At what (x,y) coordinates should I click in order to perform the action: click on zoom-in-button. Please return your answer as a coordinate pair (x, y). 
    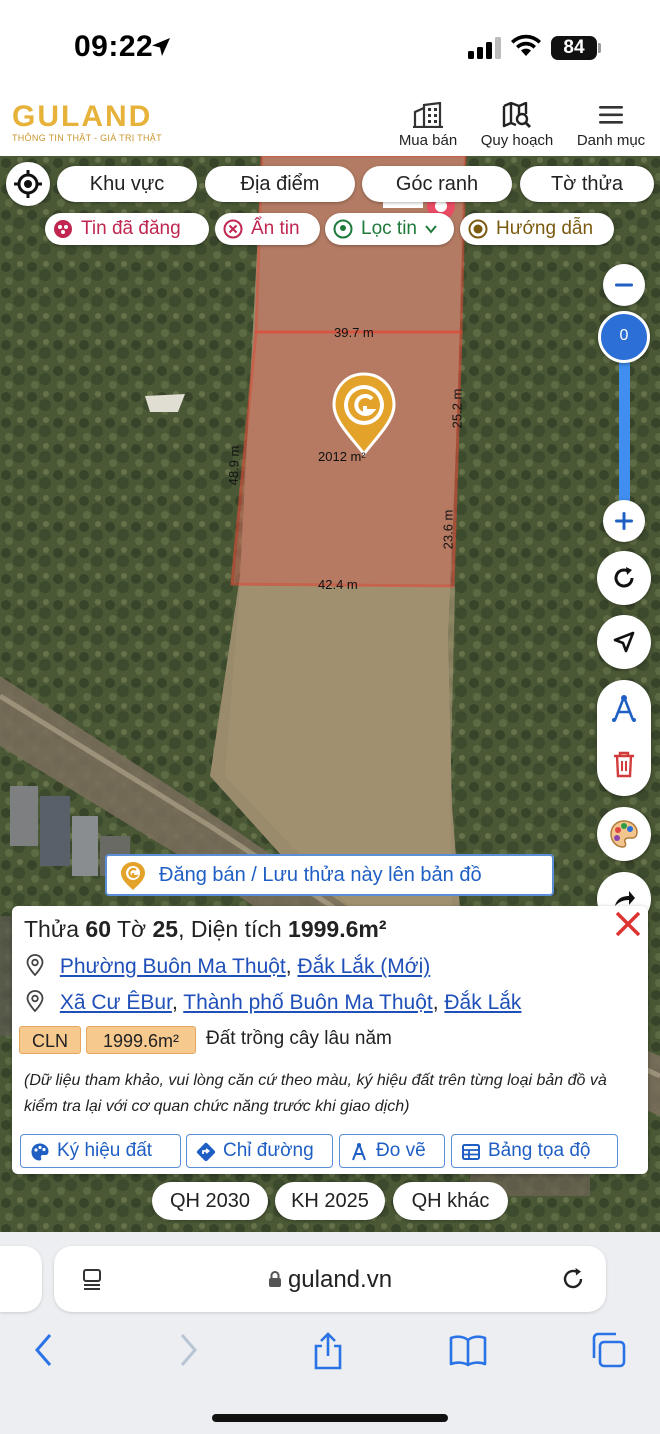
    Looking at the image, I should click on (624, 521).